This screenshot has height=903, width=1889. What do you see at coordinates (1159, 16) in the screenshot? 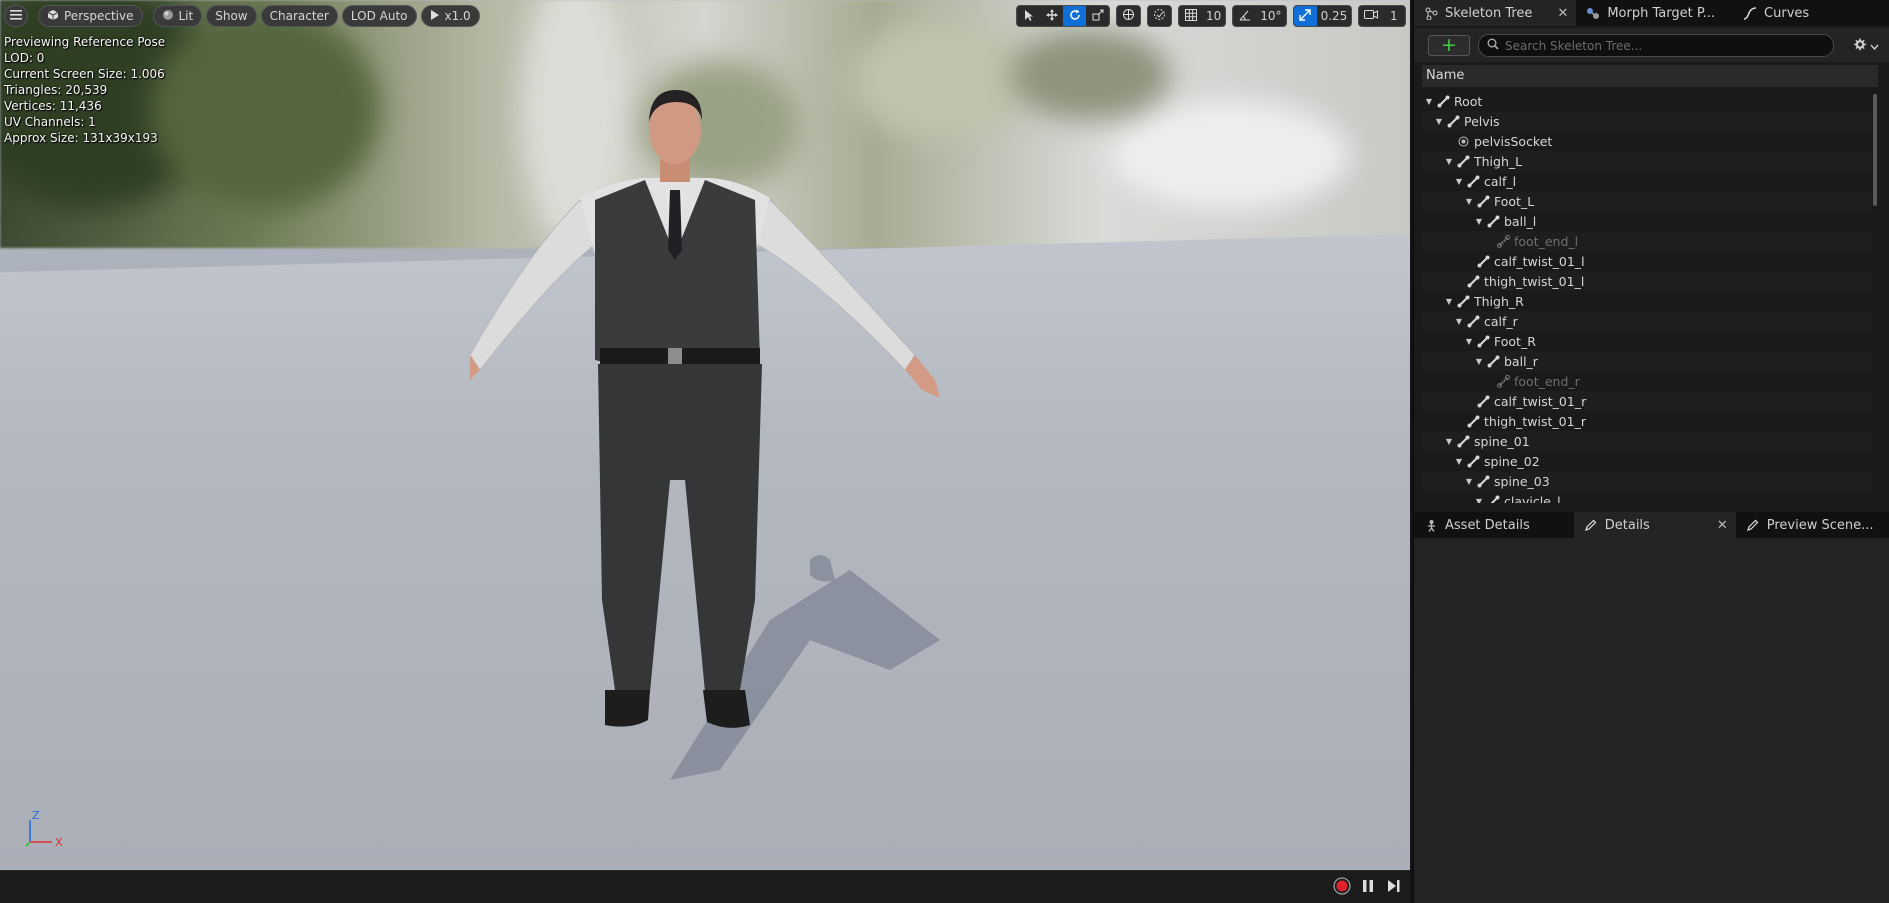
I see `surface-snap-button` at bounding box center [1159, 16].